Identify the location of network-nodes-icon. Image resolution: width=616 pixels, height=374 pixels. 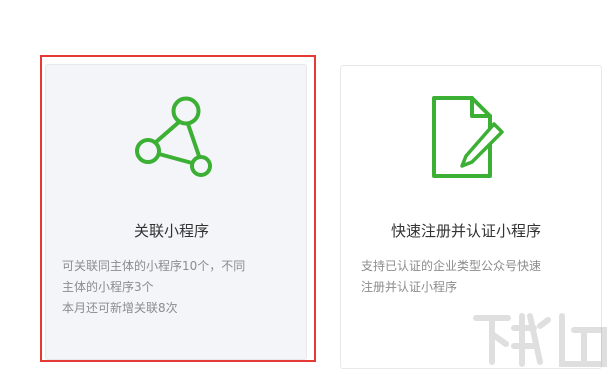
(173, 137).